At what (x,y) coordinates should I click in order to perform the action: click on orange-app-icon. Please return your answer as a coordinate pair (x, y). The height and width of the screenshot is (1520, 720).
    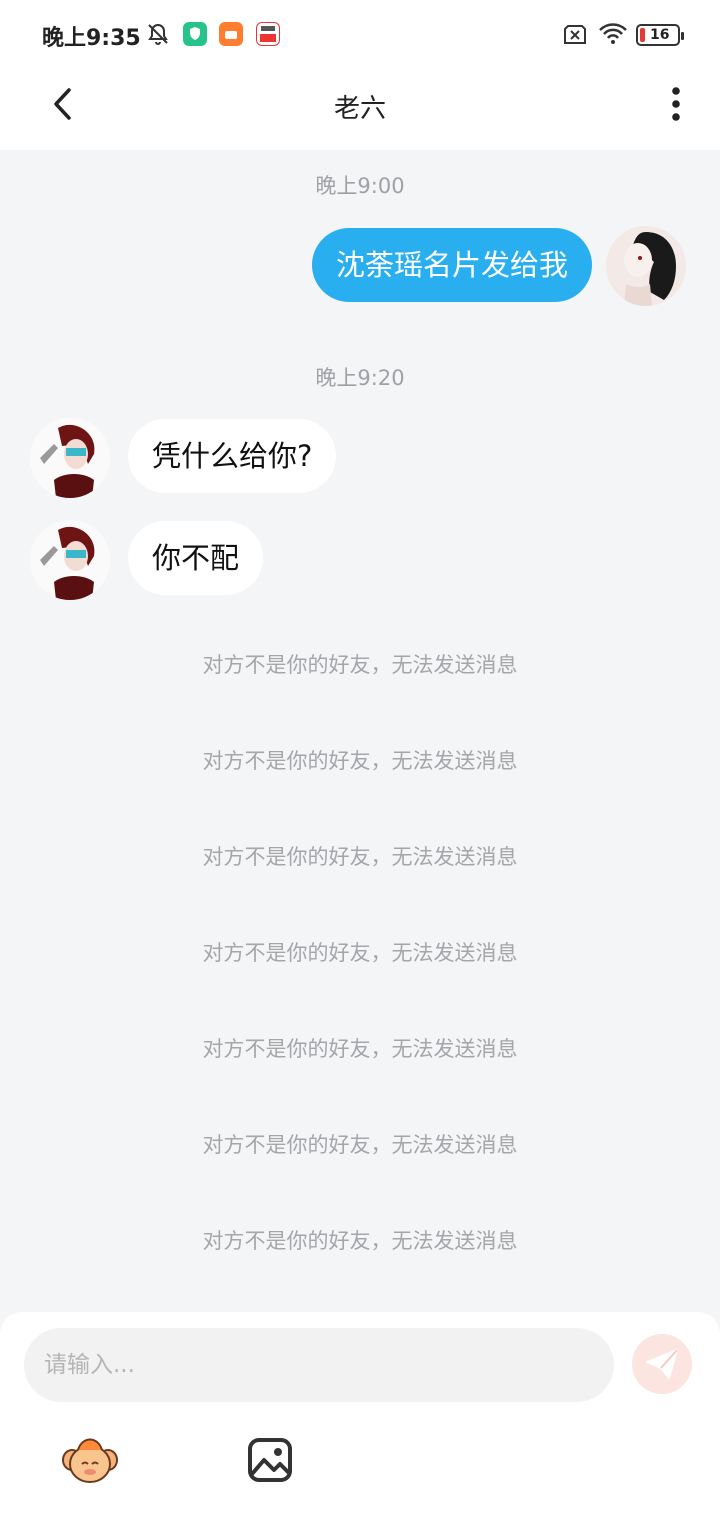
    Looking at the image, I should click on (231, 34).